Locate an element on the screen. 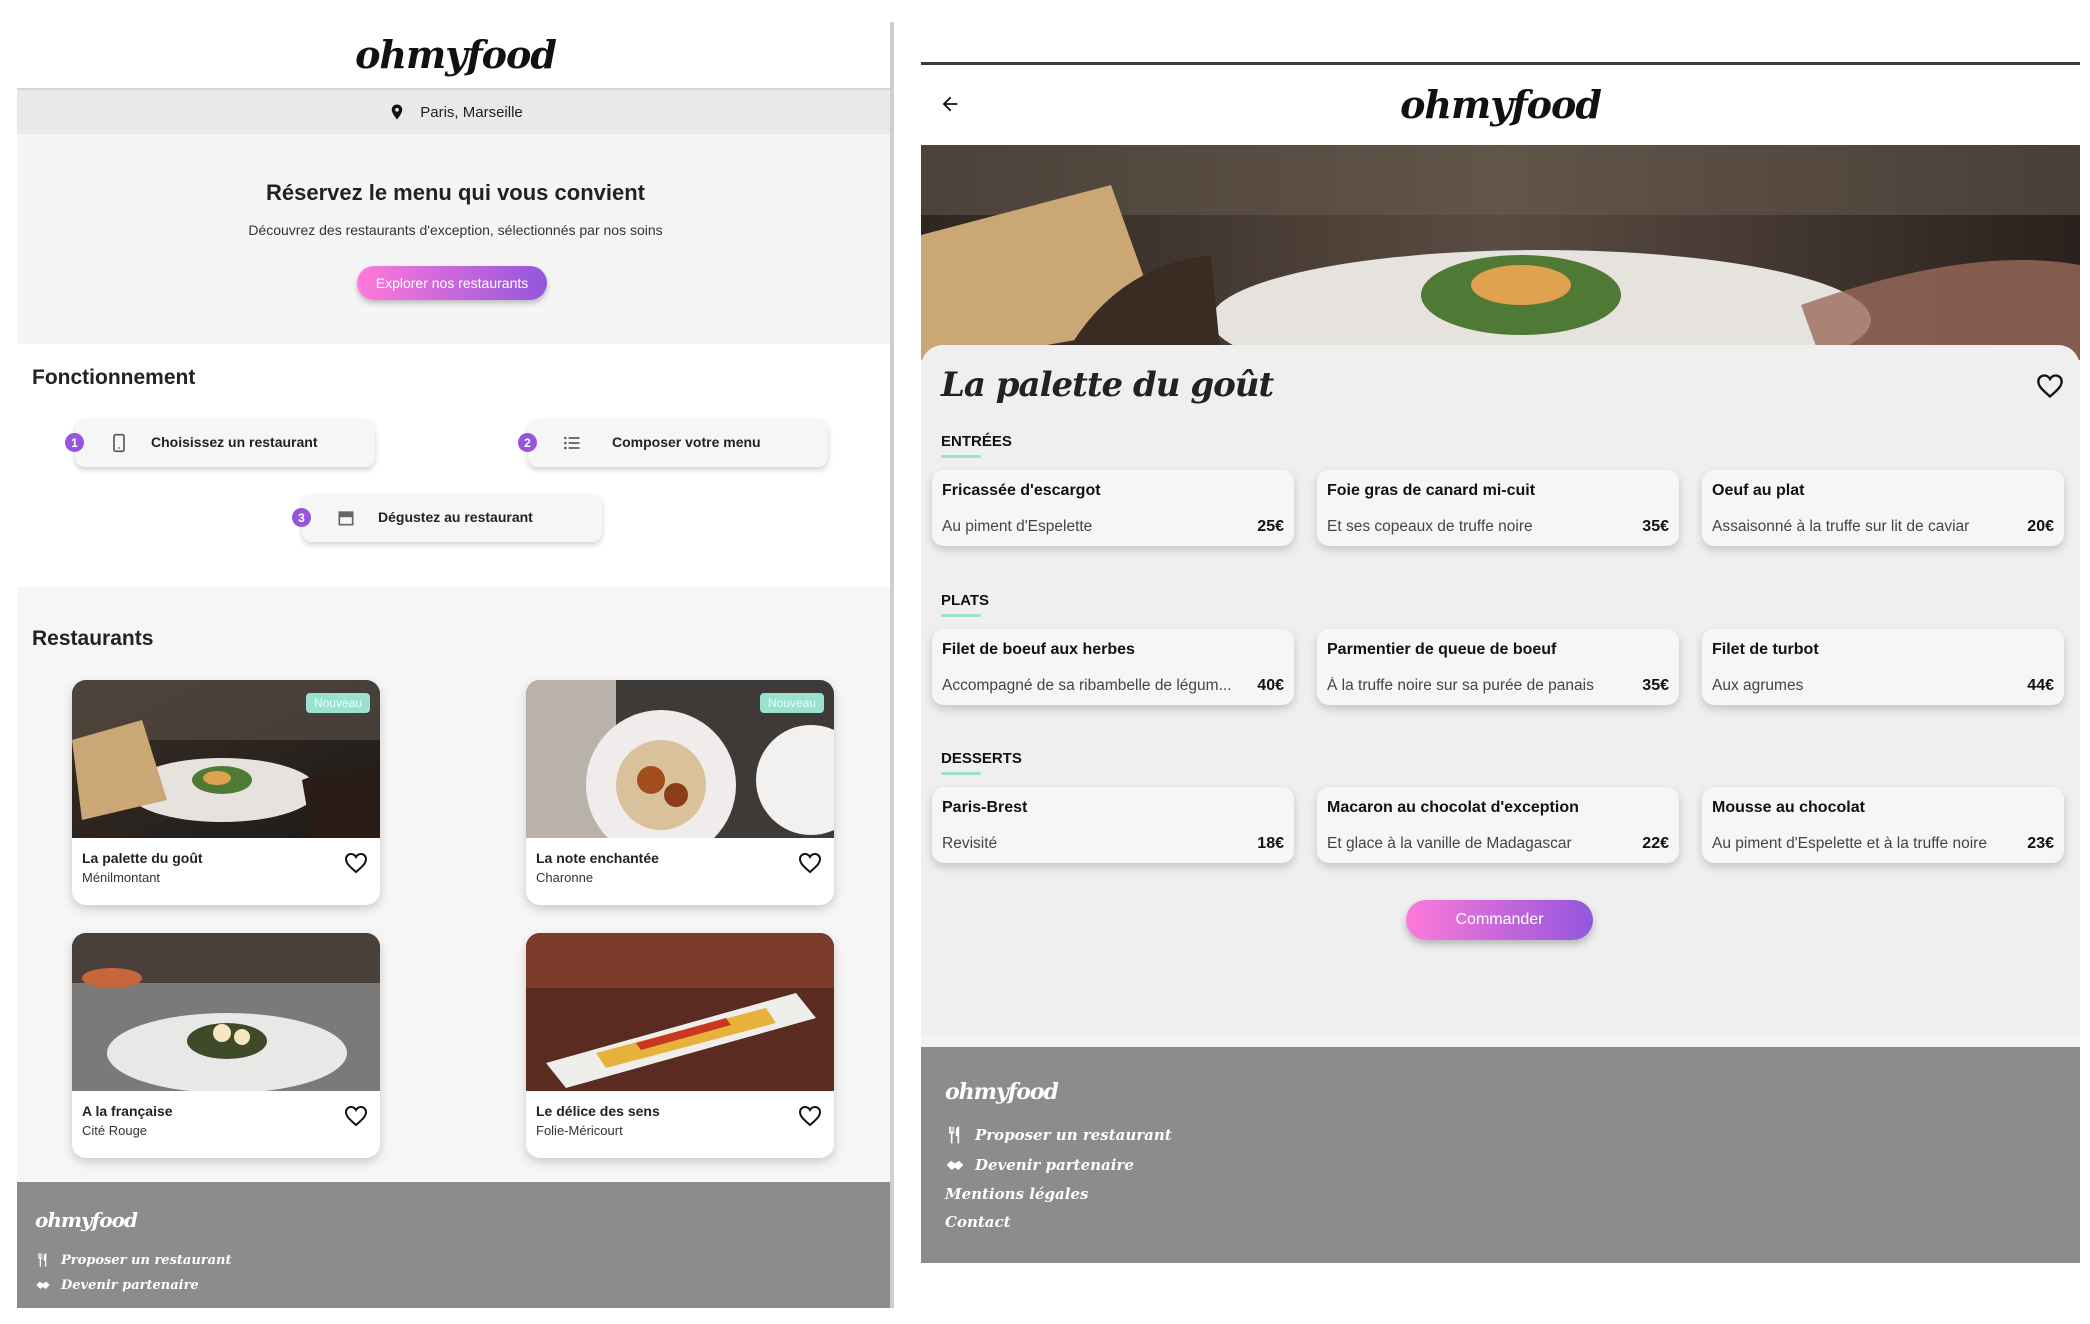 The height and width of the screenshot is (1324, 2090). dish-name: Oeuf au plat is located at coordinates (1758, 490).